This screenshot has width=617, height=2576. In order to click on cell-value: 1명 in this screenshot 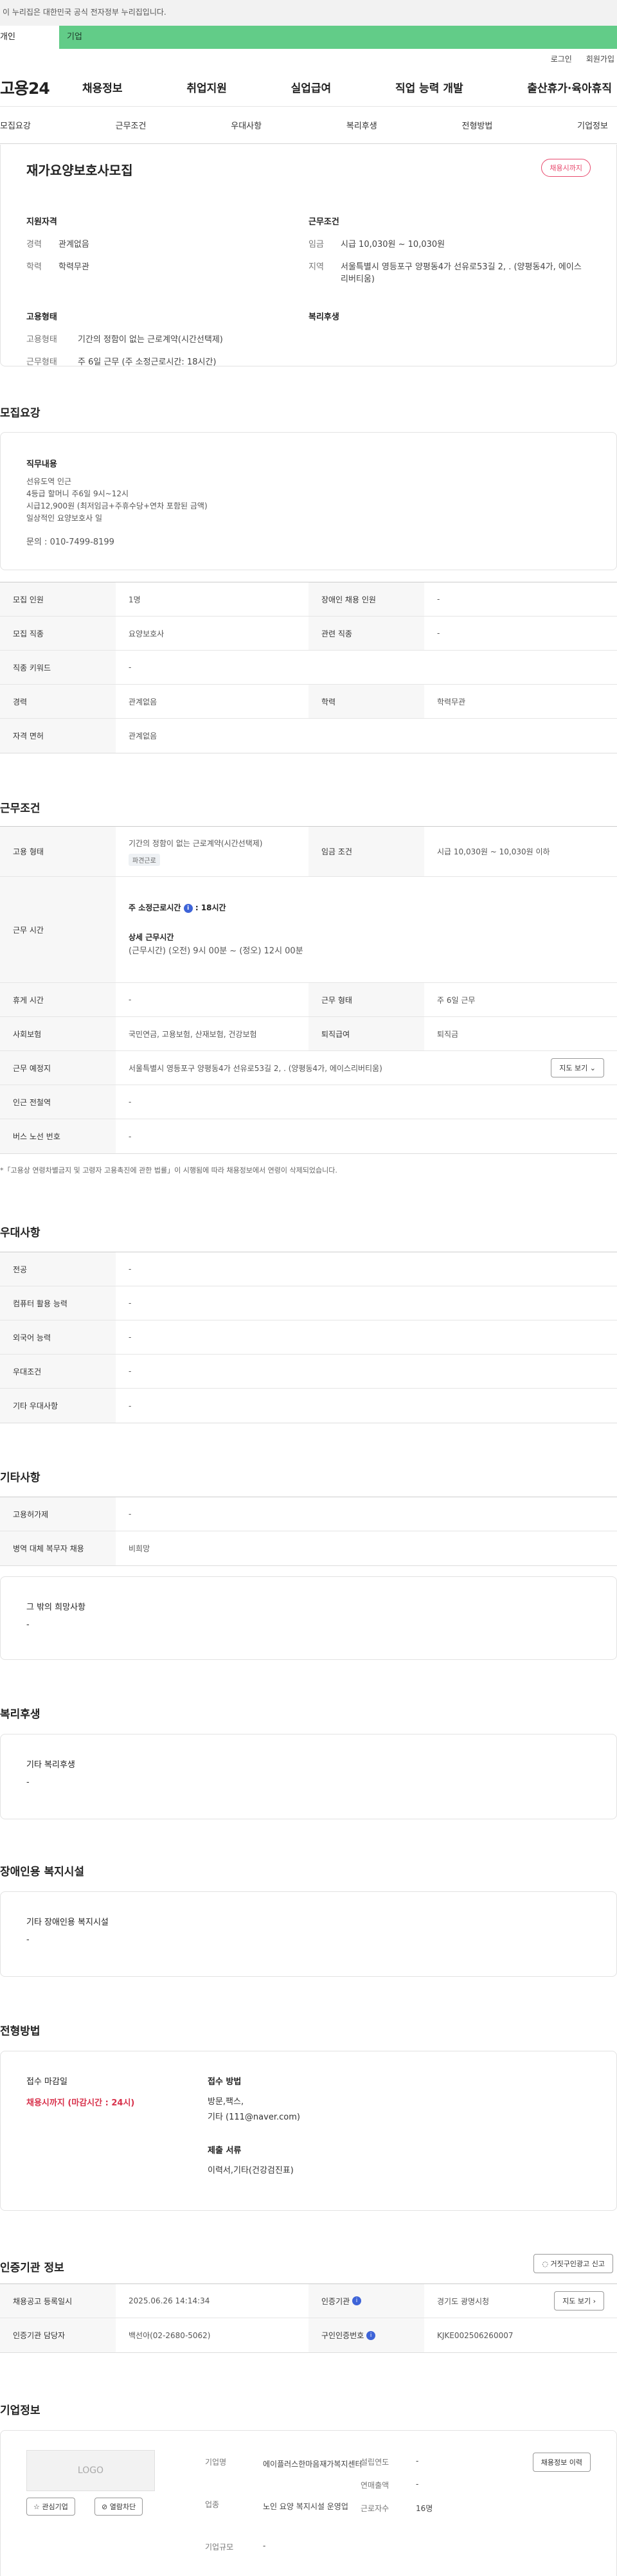, I will do `click(135, 599)`.